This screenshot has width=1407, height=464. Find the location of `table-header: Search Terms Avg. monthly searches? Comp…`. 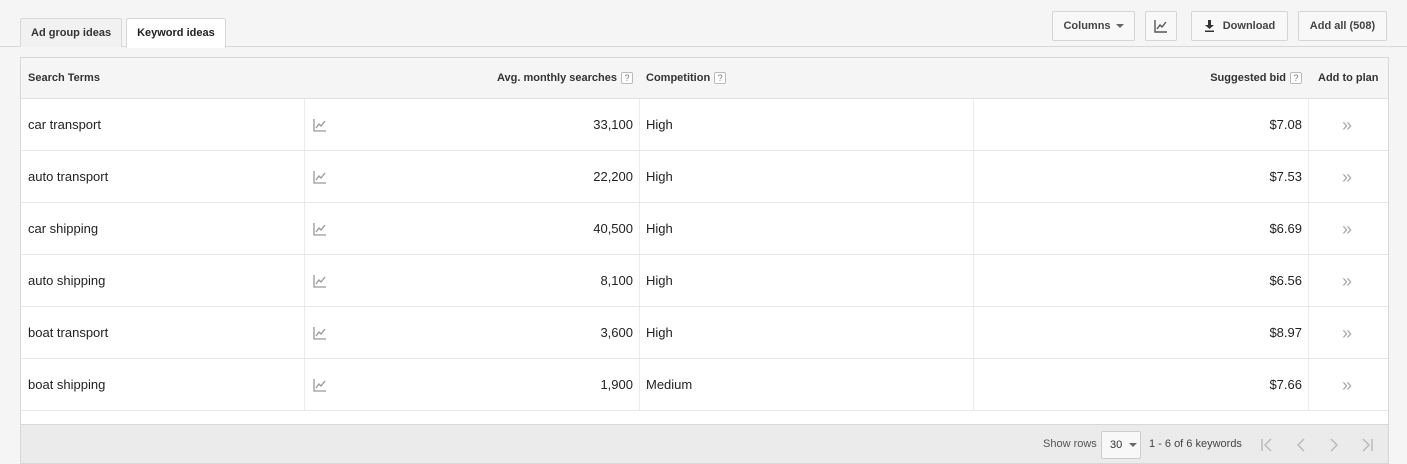

table-header: Search Terms Avg. monthly searches? Comp… is located at coordinates (704, 78).